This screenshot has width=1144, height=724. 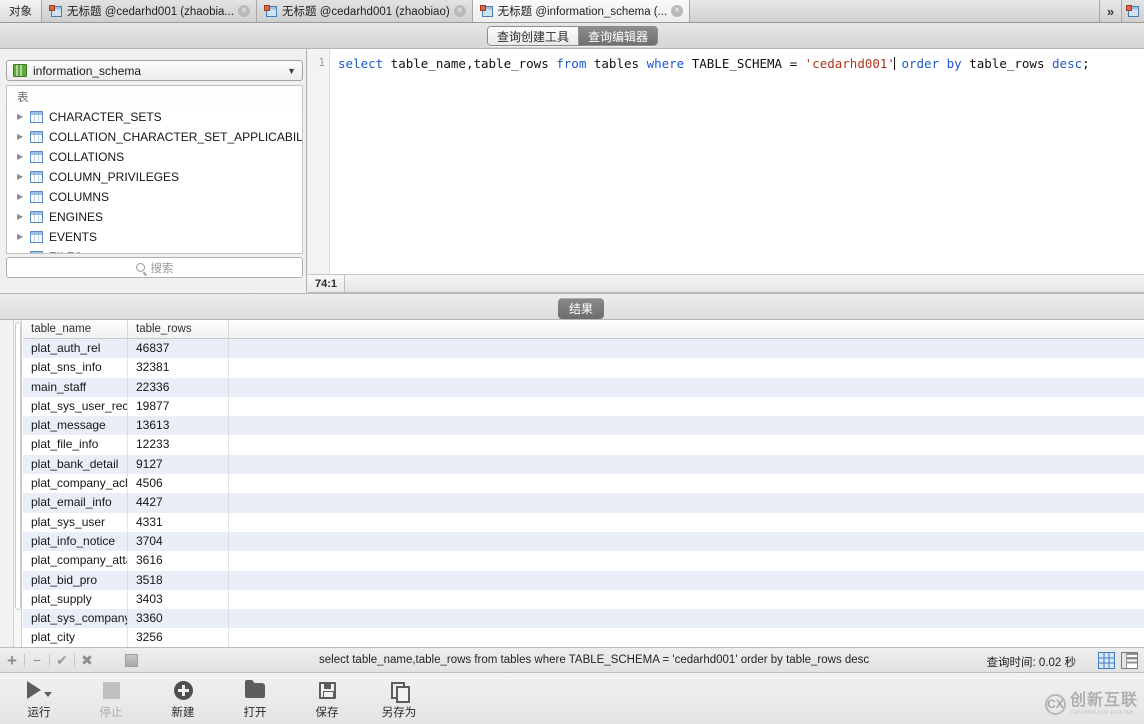 I want to click on scrollbar-thumb, so click(x=18, y=466).